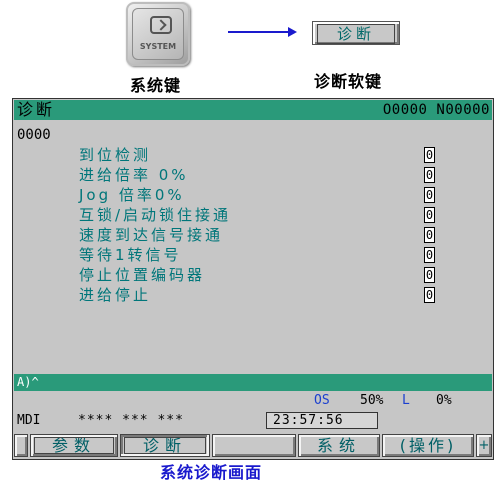 The image size is (496, 483). Describe the element at coordinates (253, 421) in the screenshot. I see `mode-status-line: MDI **** *** *** 23:57:56` at that location.